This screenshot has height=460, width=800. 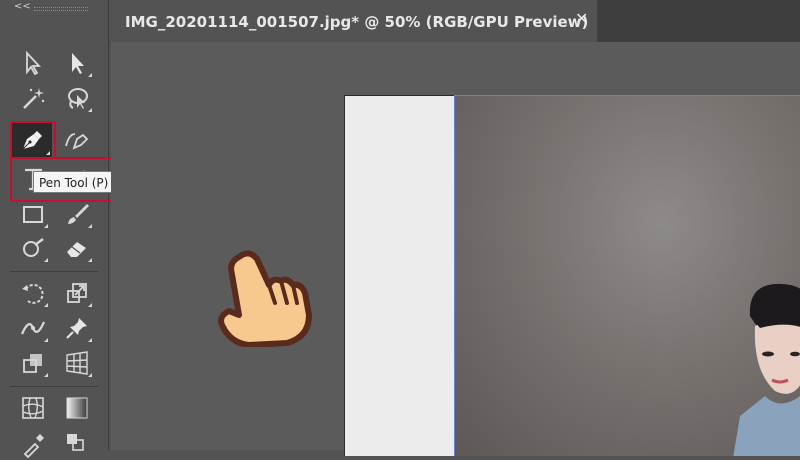 I want to click on width-icon, so click(x=33, y=328).